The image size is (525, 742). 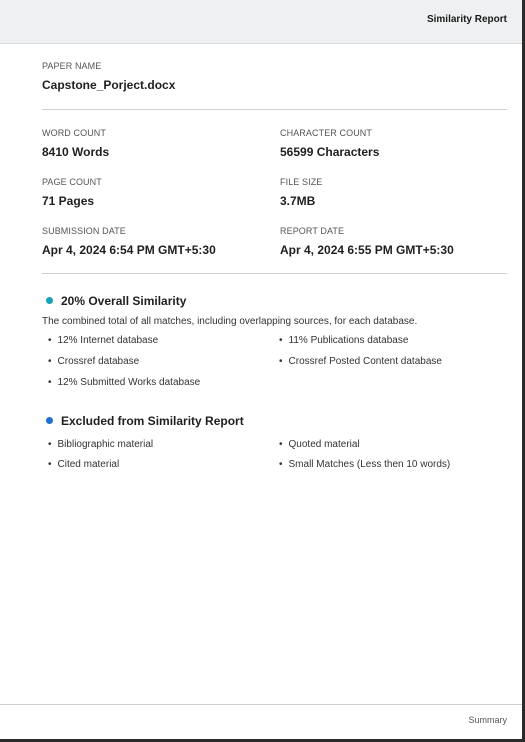 I want to click on similarity-item: 12% Internet database, so click(x=103, y=340).